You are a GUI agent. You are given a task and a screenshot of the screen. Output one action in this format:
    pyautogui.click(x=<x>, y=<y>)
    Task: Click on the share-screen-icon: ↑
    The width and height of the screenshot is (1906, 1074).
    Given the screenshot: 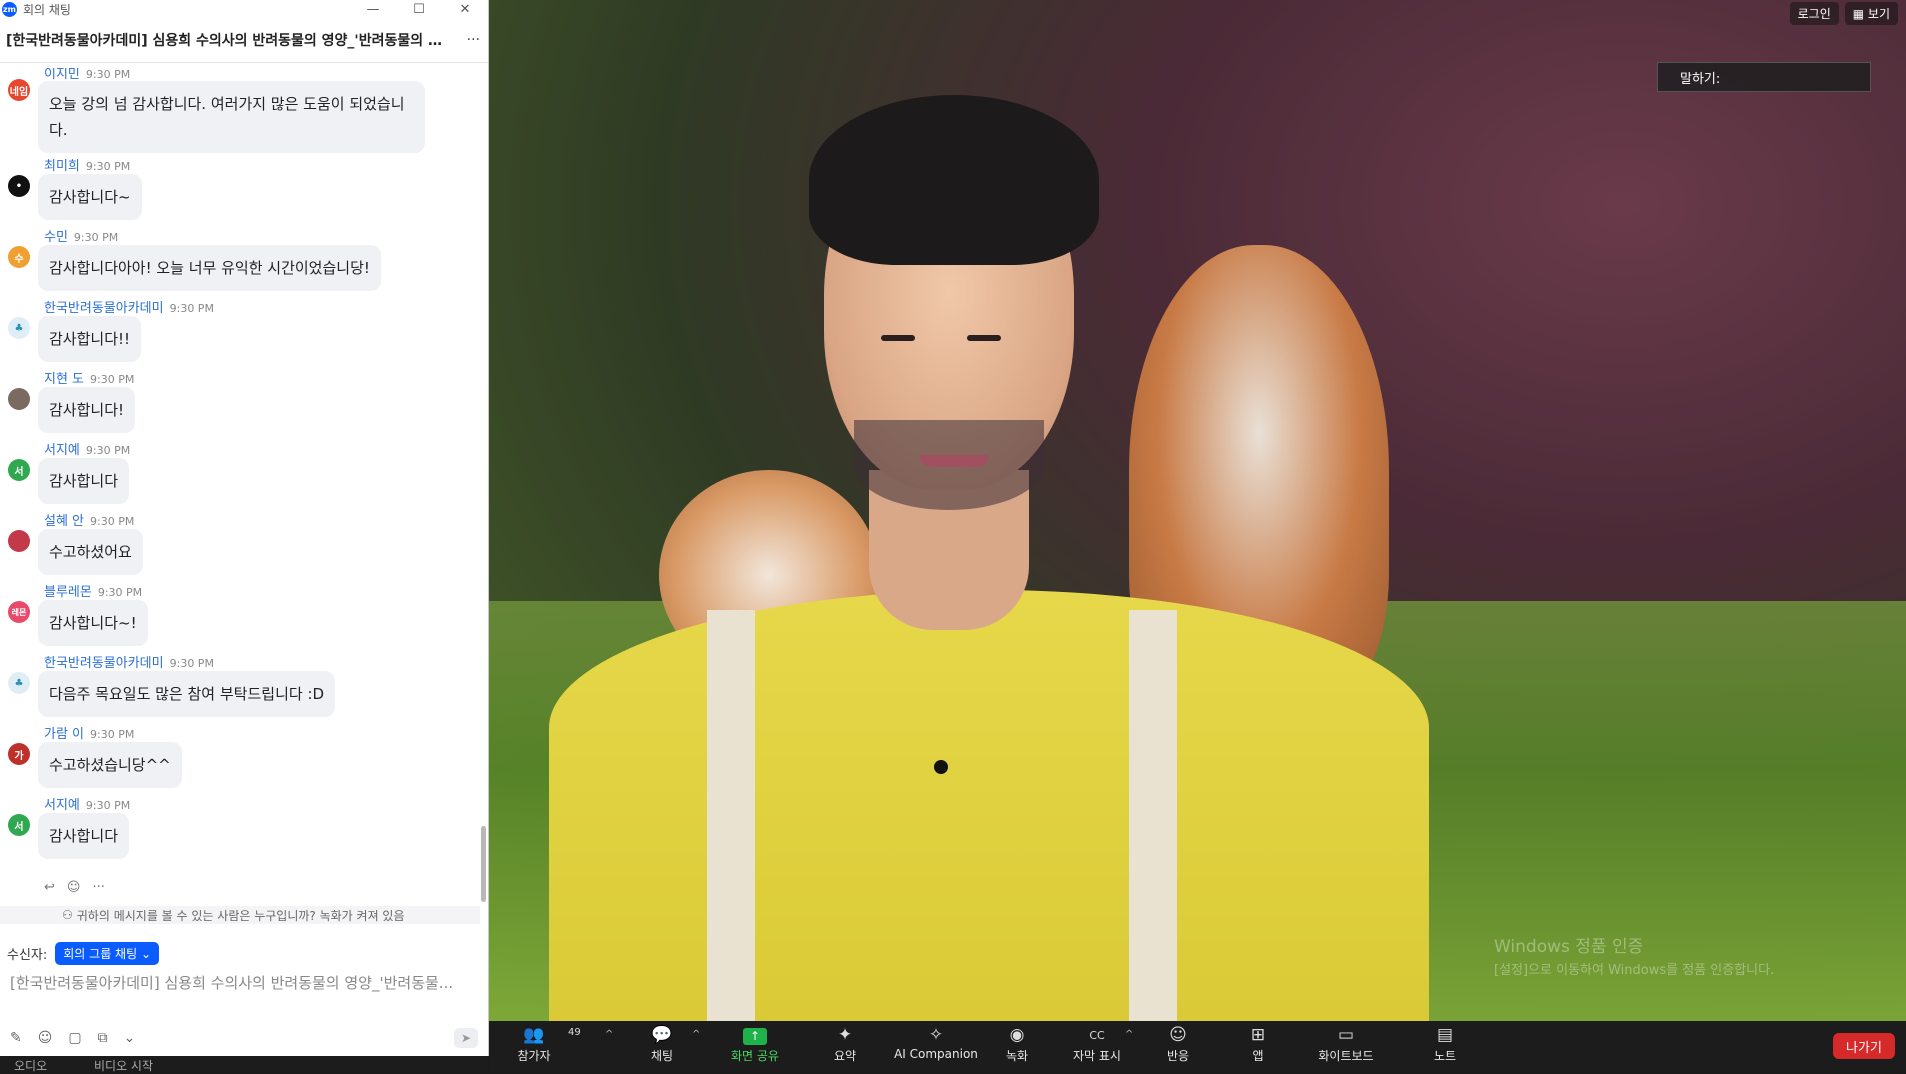 What is the action you would take?
    pyautogui.click(x=755, y=1036)
    